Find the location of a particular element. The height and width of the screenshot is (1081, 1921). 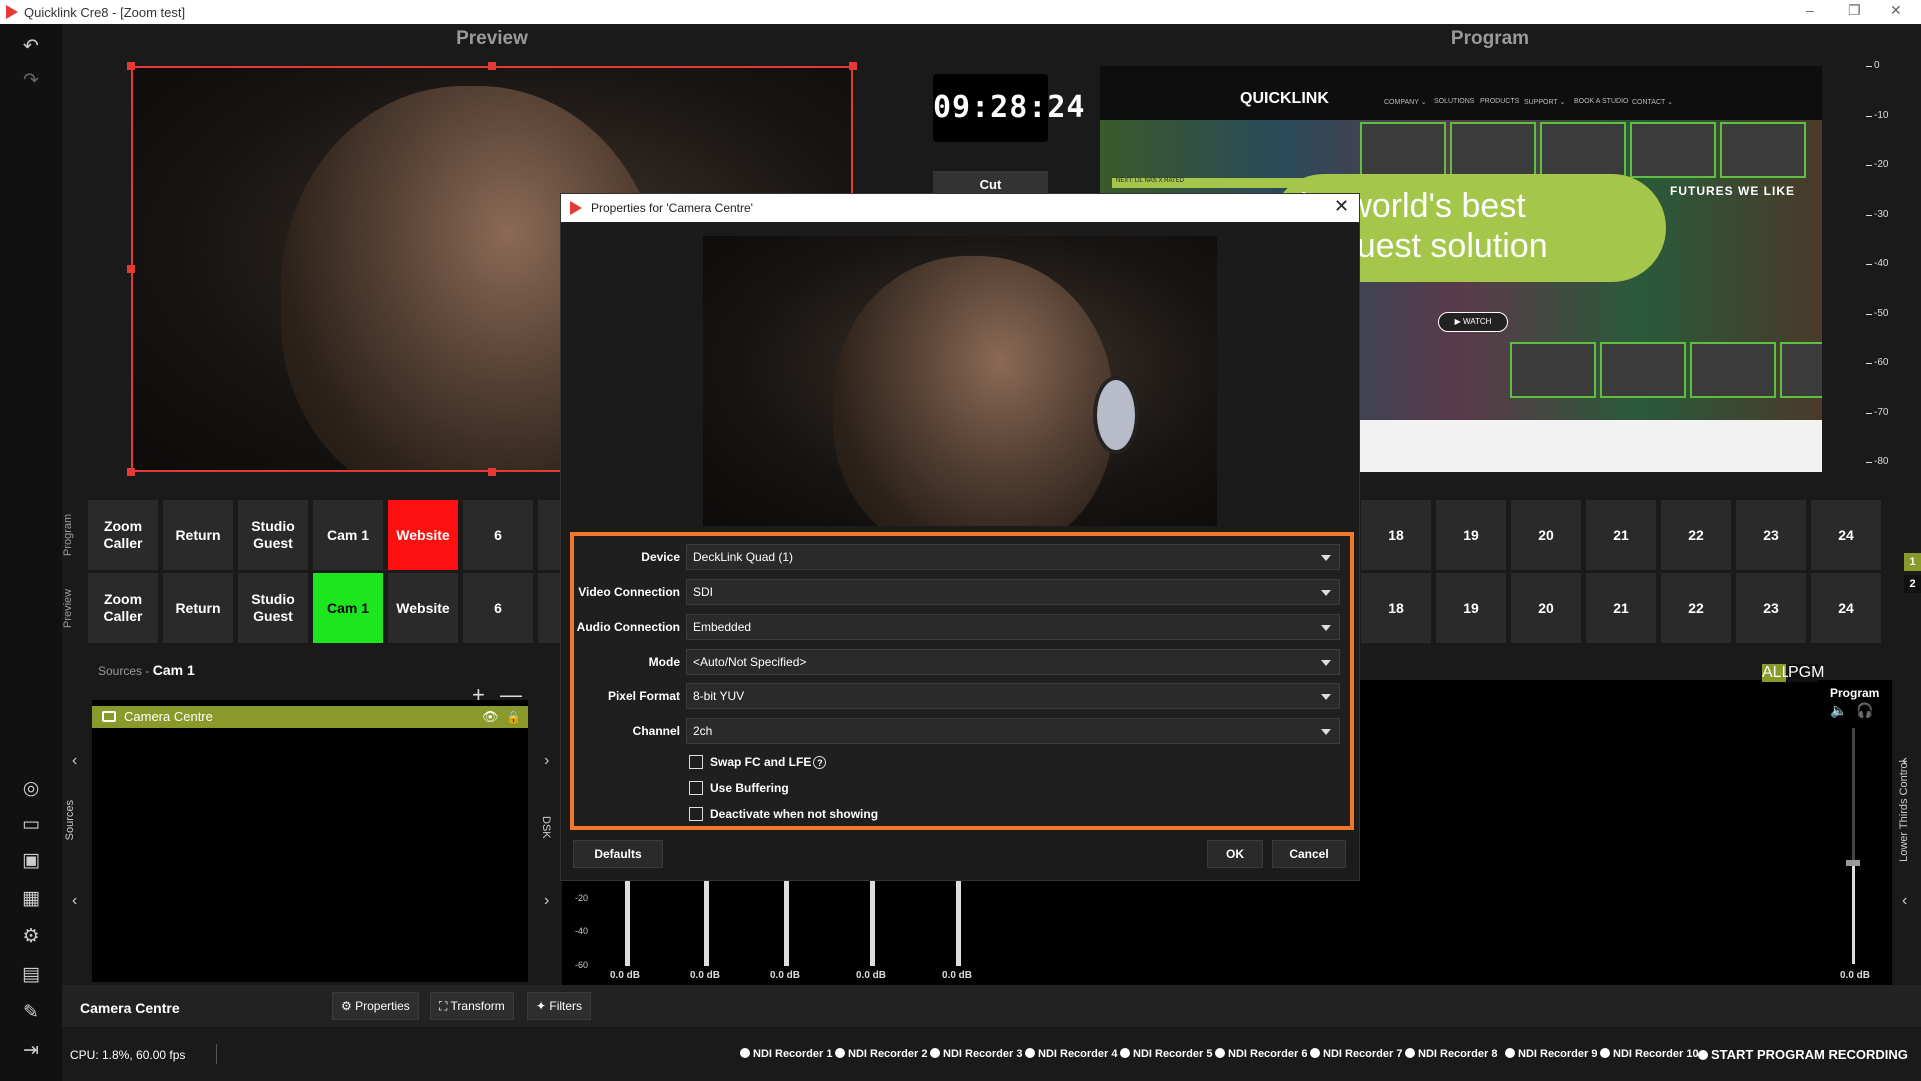

program-source-button: 22 is located at coordinates (1696, 535).